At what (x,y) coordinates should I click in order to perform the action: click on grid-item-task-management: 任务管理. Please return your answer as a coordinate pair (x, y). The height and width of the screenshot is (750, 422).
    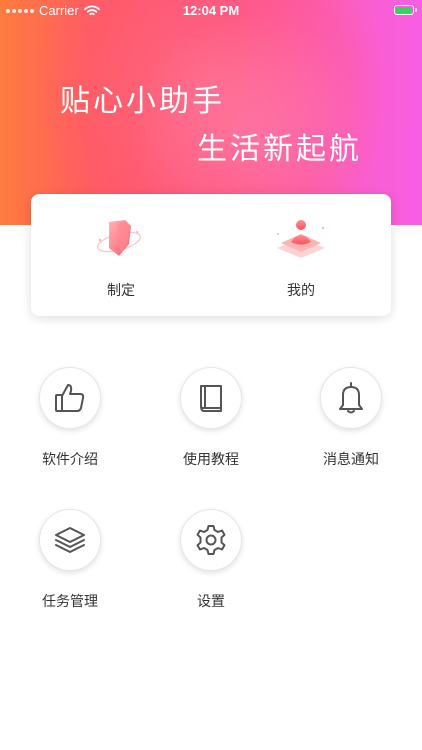
    Looking at the image, I should click on (70, 560).